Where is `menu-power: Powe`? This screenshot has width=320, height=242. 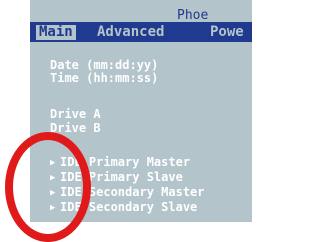
menu-power: Powe is located at coordinates (227, 32).